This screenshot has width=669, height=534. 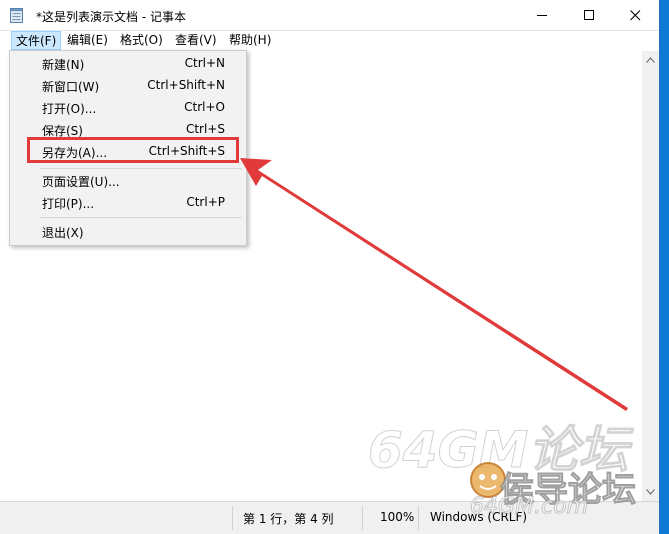 What do you see at coordinates (71, 87) in the screenshot?
I see `menu-item-label: 新窗口(W)` at bounding box center [71, 87].